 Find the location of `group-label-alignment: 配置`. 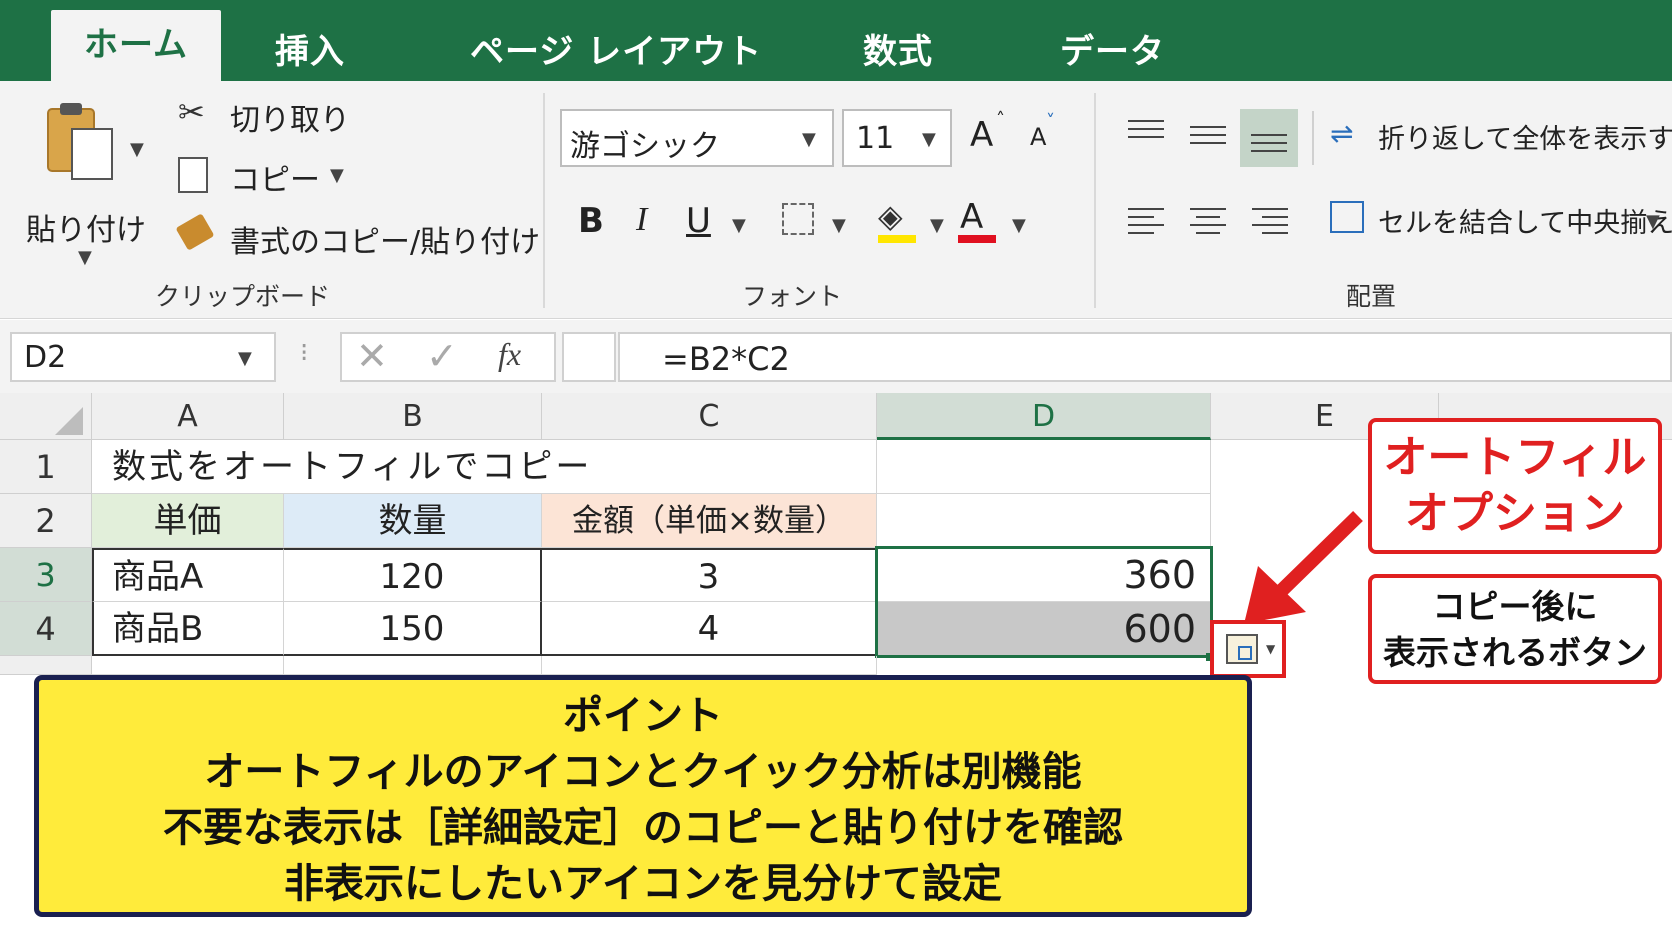

group-label-alignment: 配置 is located at coordinates (1371, 296).